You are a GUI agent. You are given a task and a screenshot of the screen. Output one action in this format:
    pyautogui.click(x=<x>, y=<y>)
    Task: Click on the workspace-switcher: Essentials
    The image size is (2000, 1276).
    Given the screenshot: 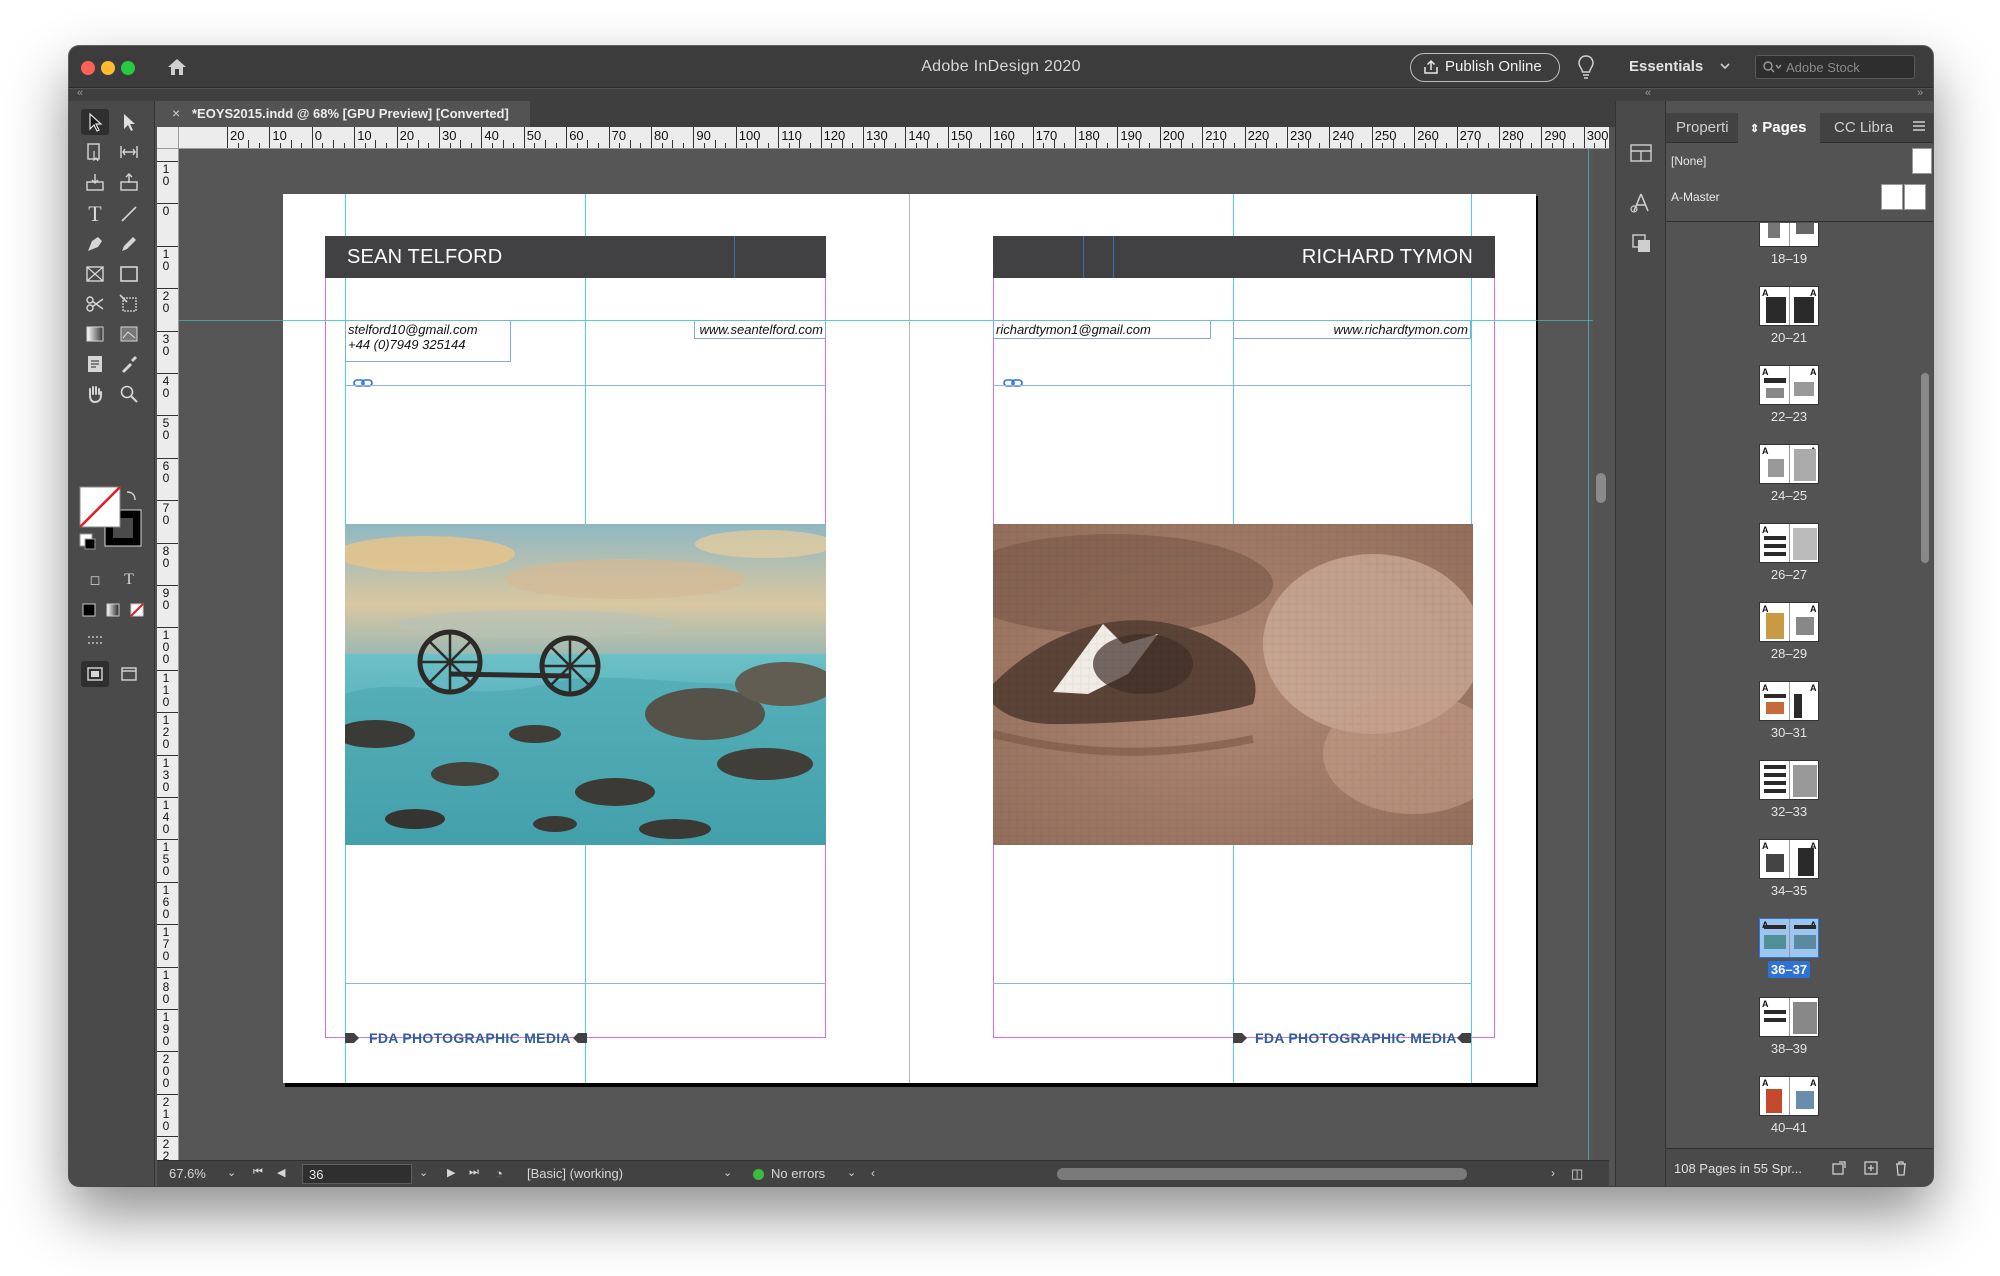 What is the action you would take?
    pyautogui.click(x=1666, y=66)
    